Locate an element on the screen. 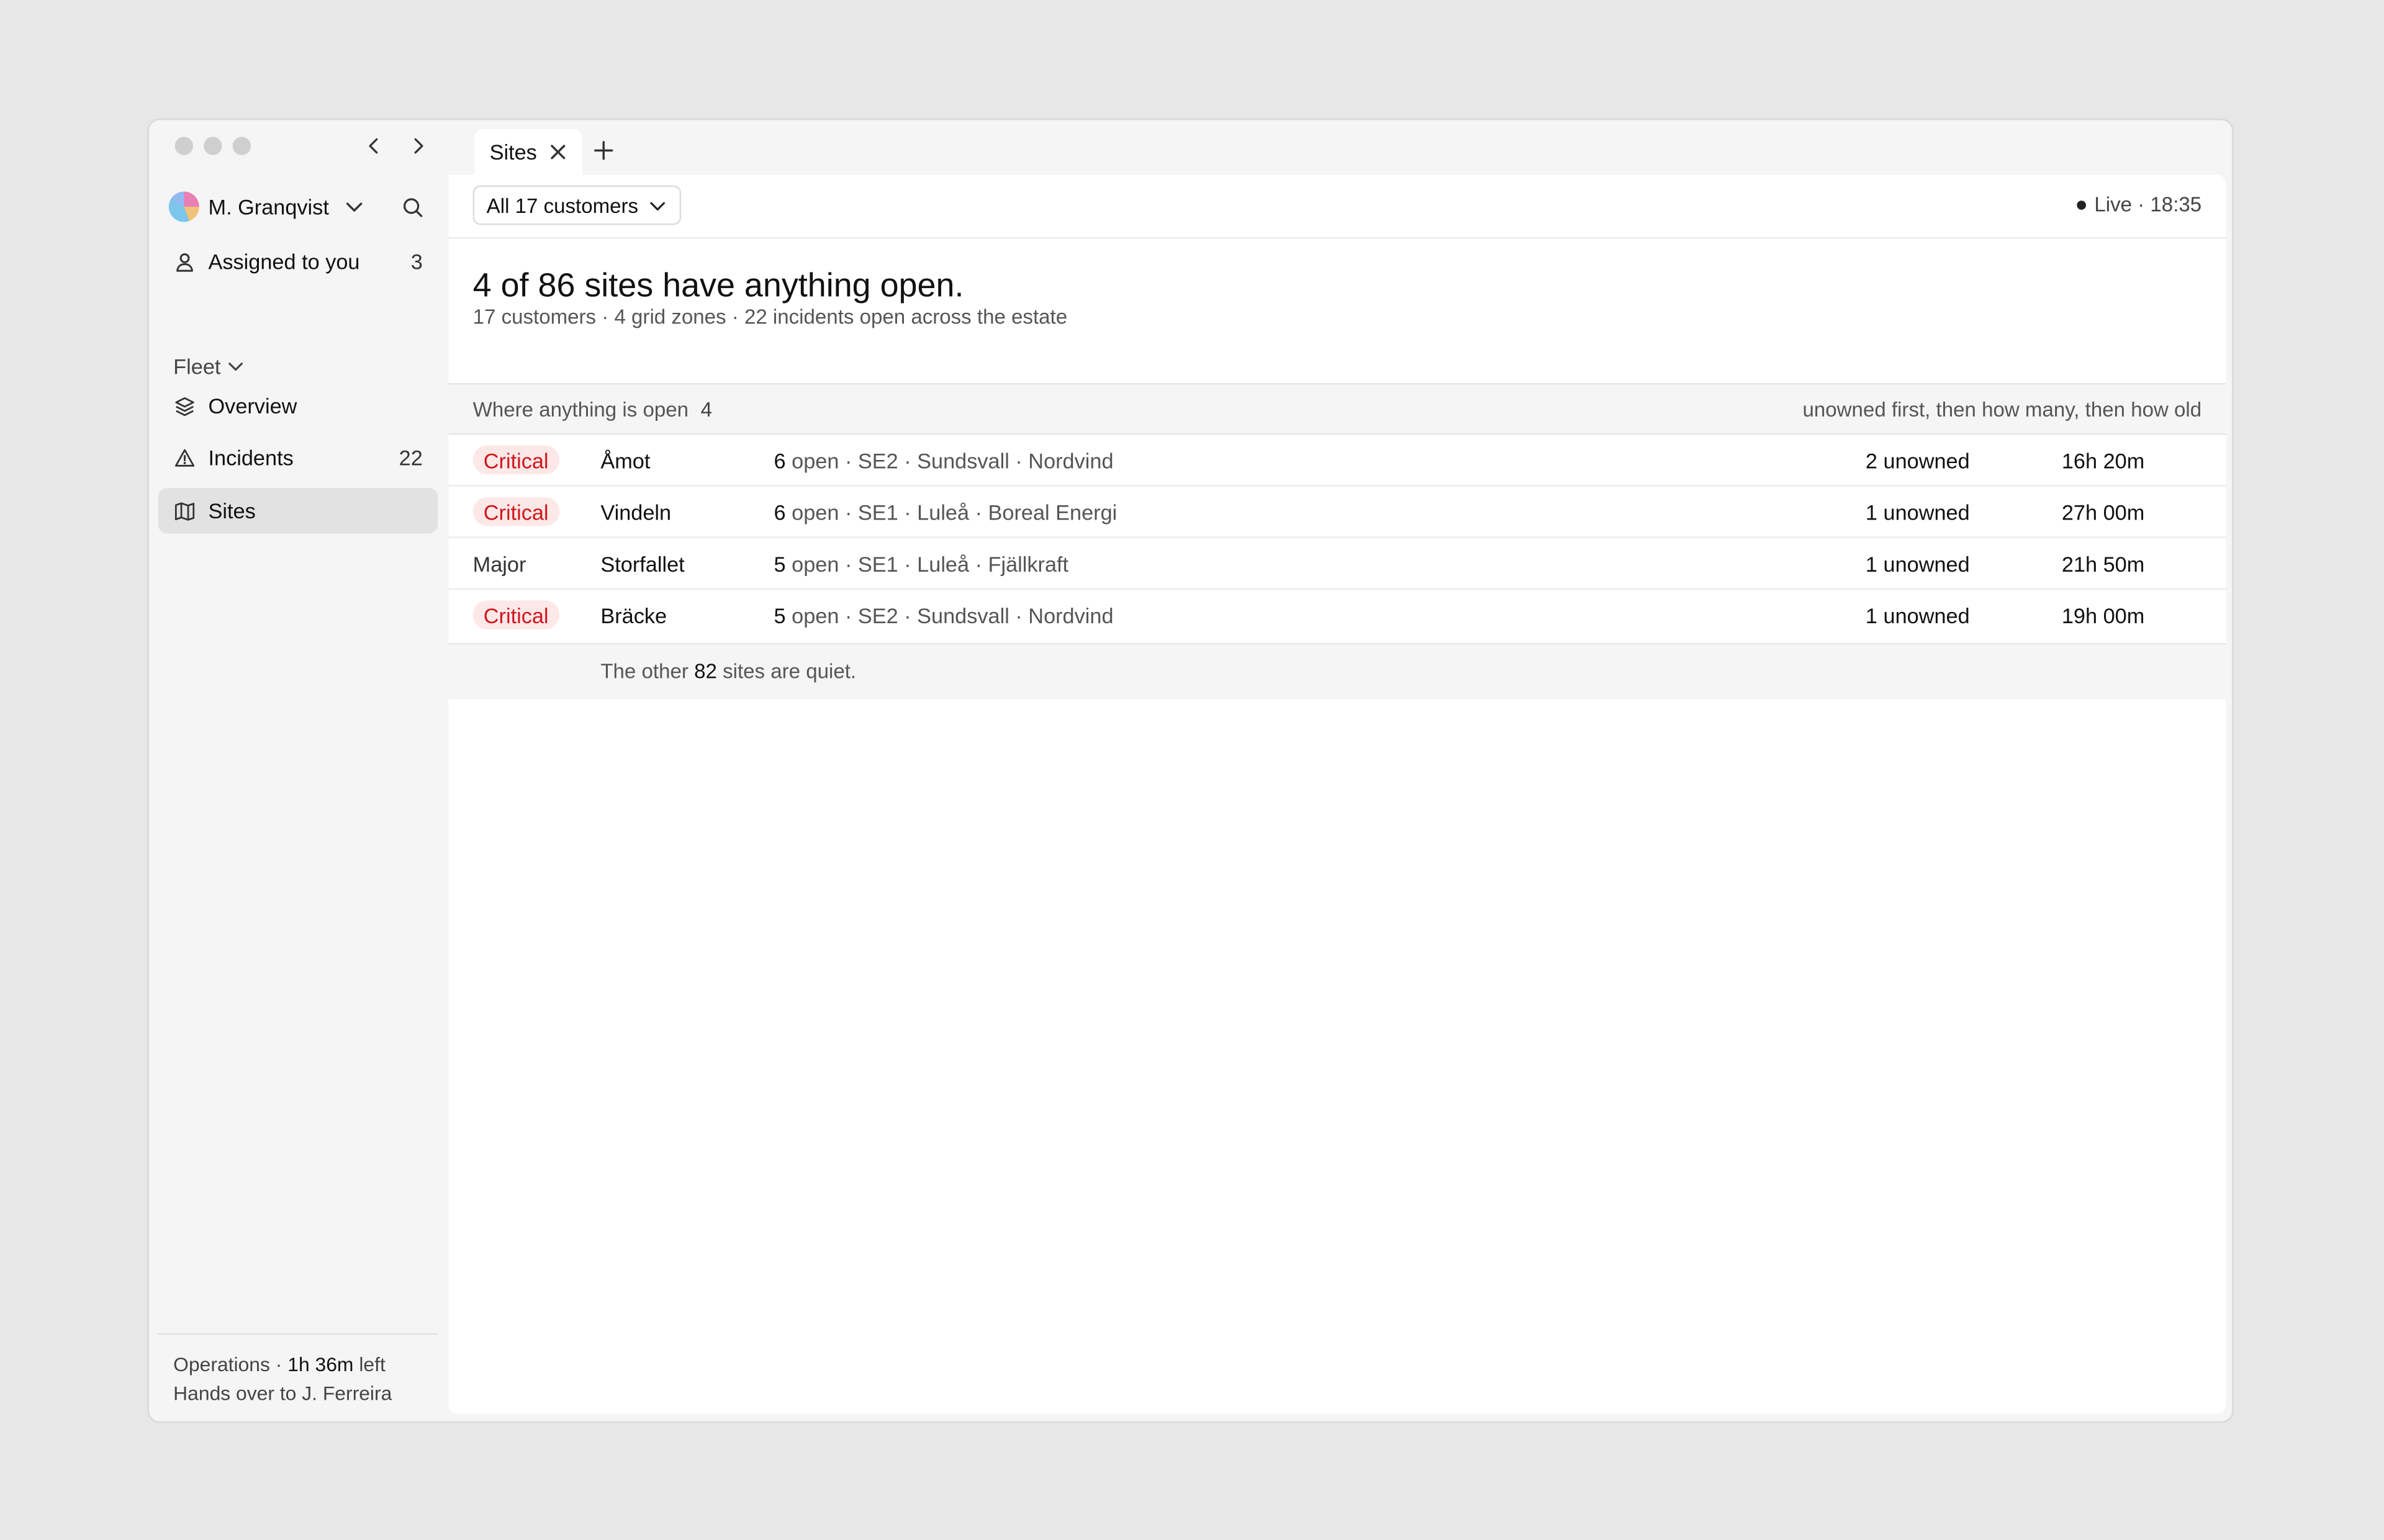 This screenshot has width=2384, height=1540. shift-label: Operations · is located at coordinates (230, 1364).